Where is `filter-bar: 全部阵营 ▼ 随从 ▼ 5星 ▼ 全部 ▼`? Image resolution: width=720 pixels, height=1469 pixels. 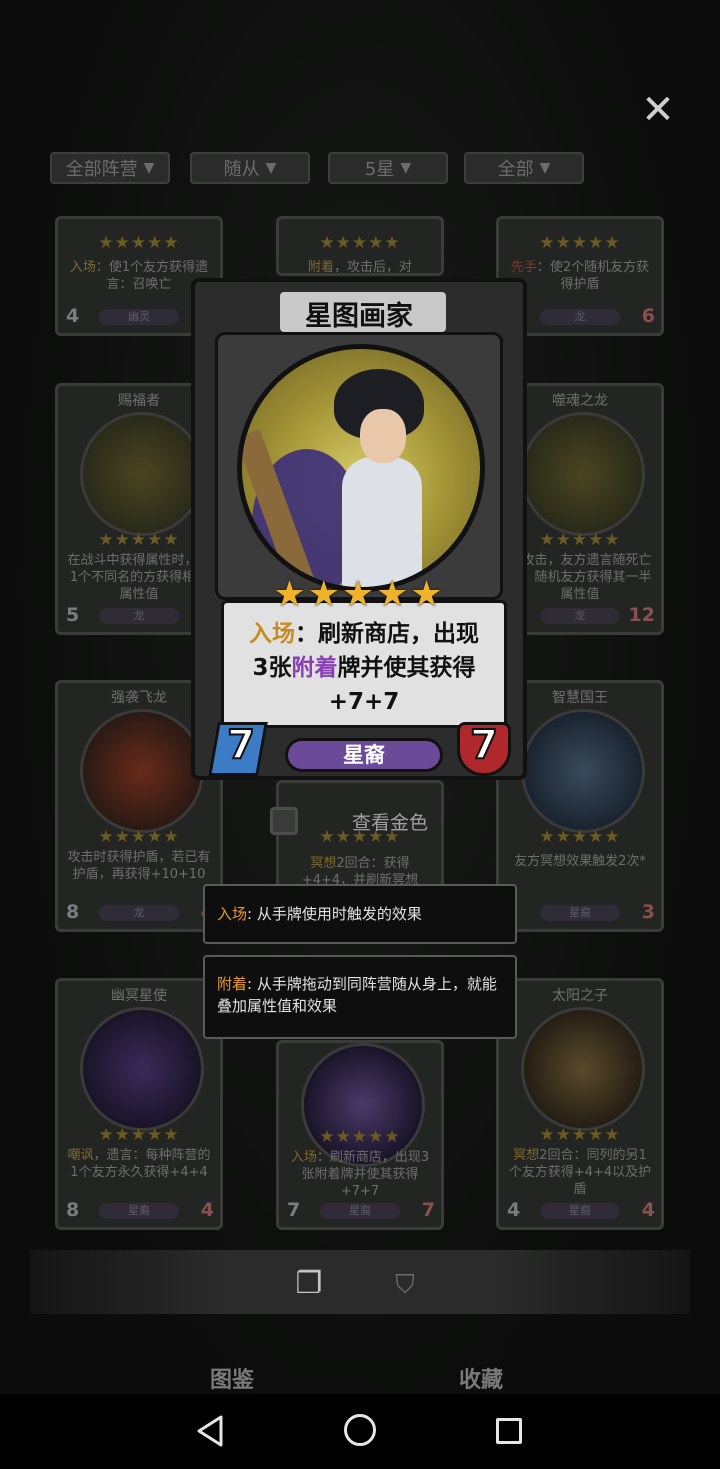
filter-bar: 全部阵营 ▼ 随从 ▼ 5星 ▼ 全部 ▼ is located at coordinates (330, 169).